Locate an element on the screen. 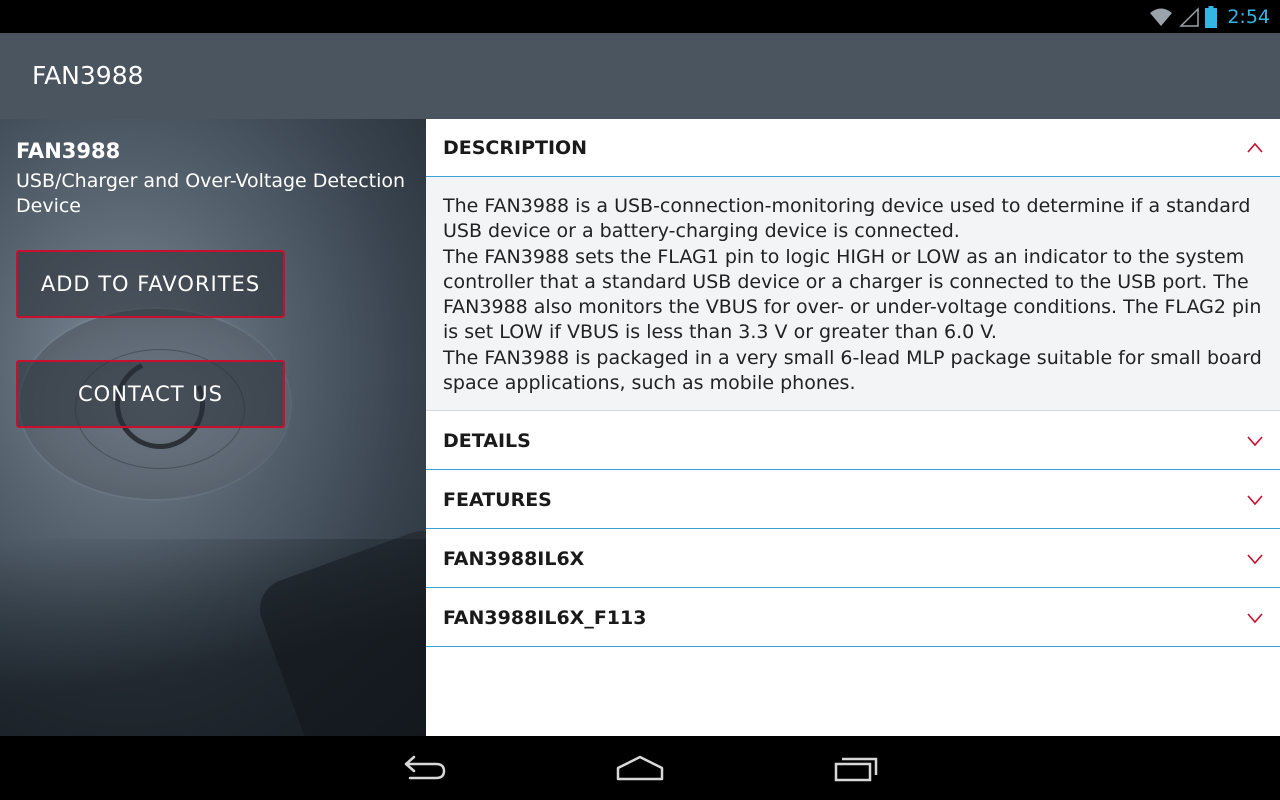 The height and width of the screenshot is (800, 1280). signal-icon is located at coordinates (1189, 16).